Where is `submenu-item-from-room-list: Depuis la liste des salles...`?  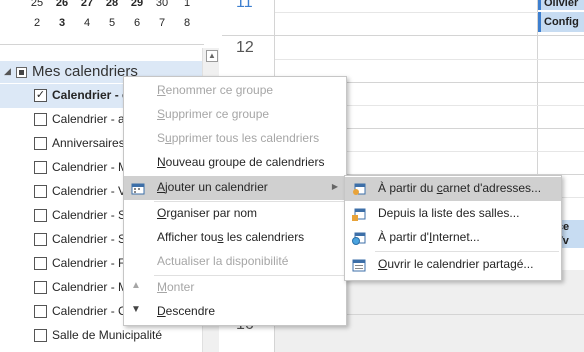 submenu-item-from-room-list: Depuis la liste des salles... is located at coordinates (453, 214).